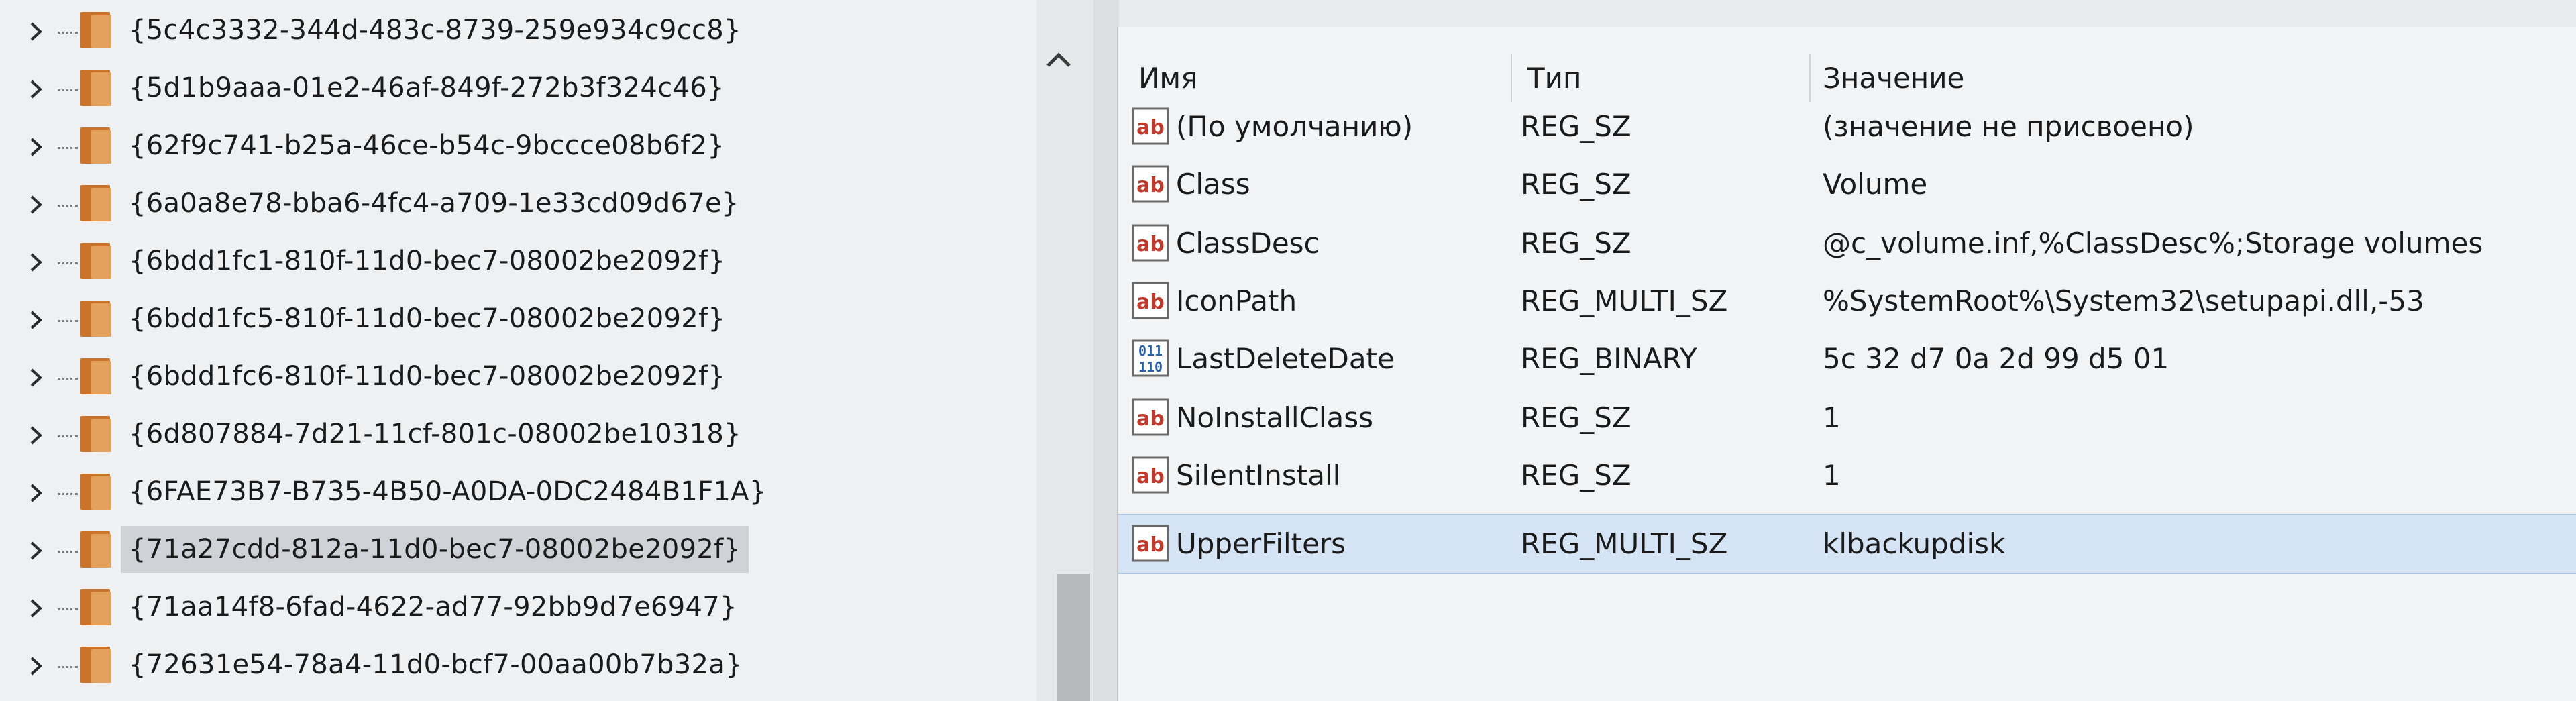  I want to click on tree-item-label: {71a27cdd-812a-11d0-bec7-08002be2092f}, so click(435, 550).